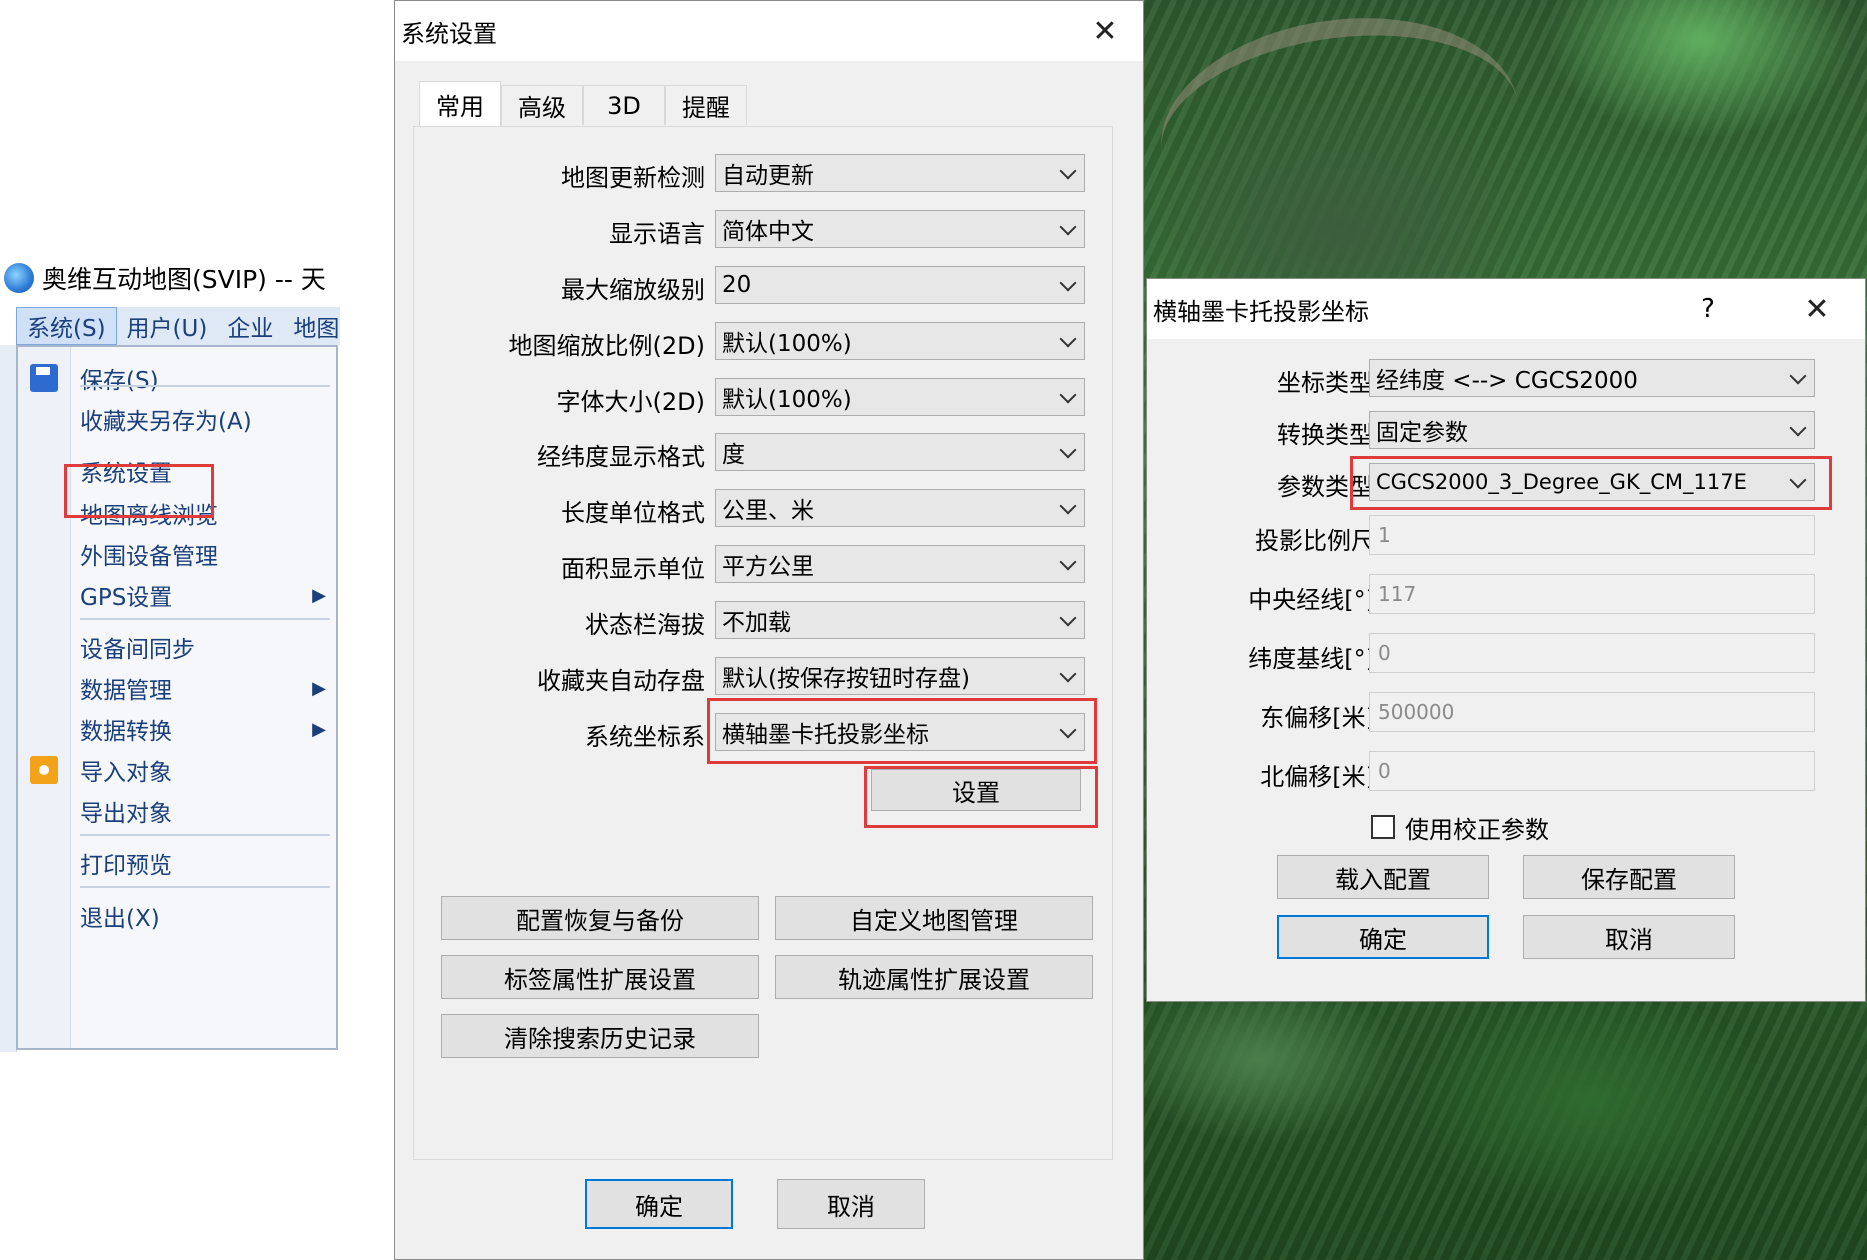 Image resolution: width=1867 pixels, height=1260 pixels. I want to click on combo-param-type: CGCS2000_3_Degree_GK_CM_117E, so click(1592, 482).